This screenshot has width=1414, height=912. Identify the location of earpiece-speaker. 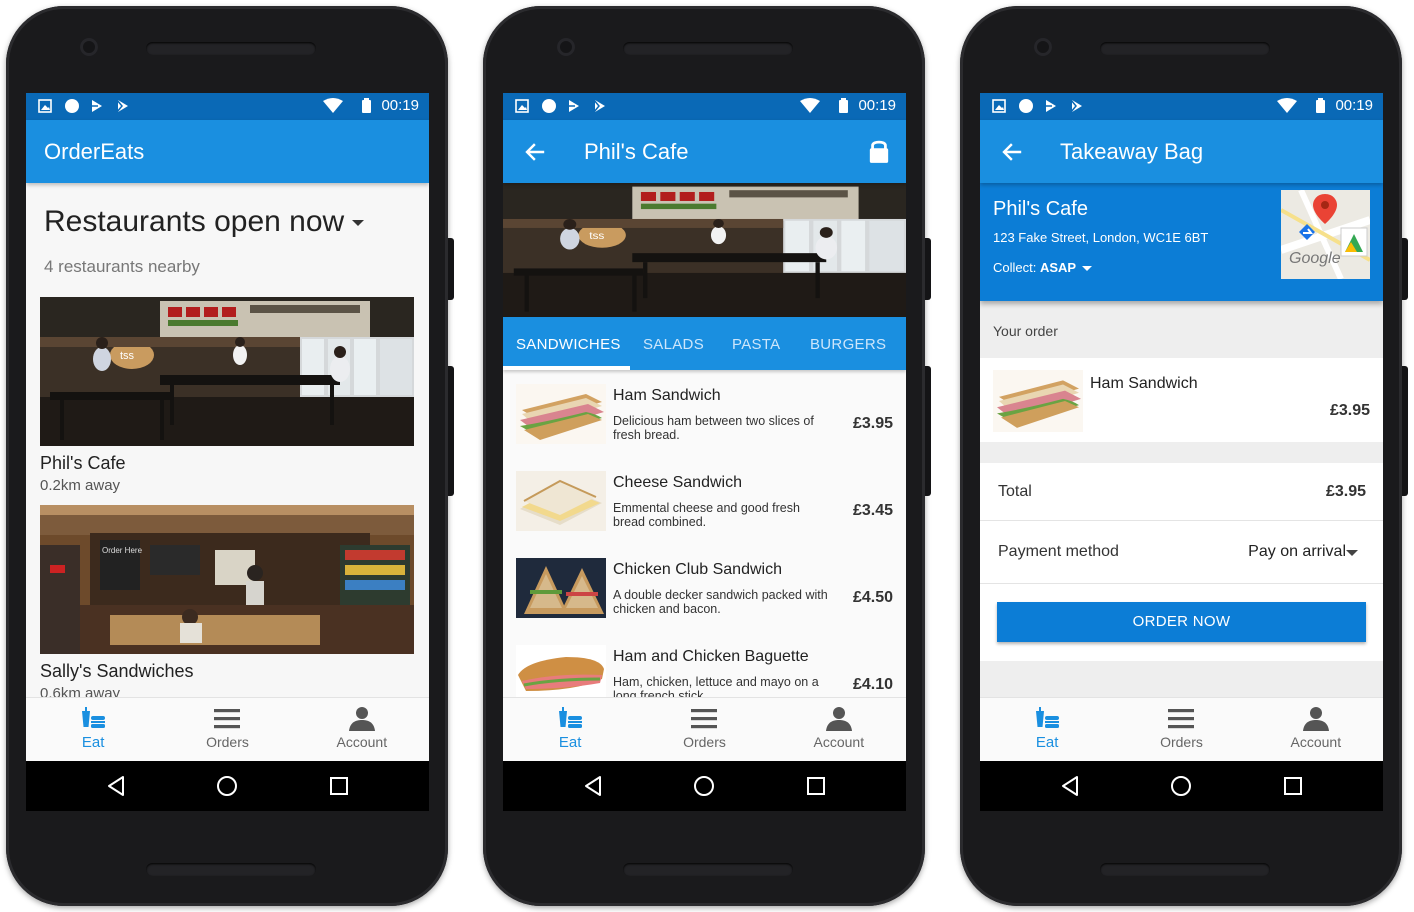
(231, 48).